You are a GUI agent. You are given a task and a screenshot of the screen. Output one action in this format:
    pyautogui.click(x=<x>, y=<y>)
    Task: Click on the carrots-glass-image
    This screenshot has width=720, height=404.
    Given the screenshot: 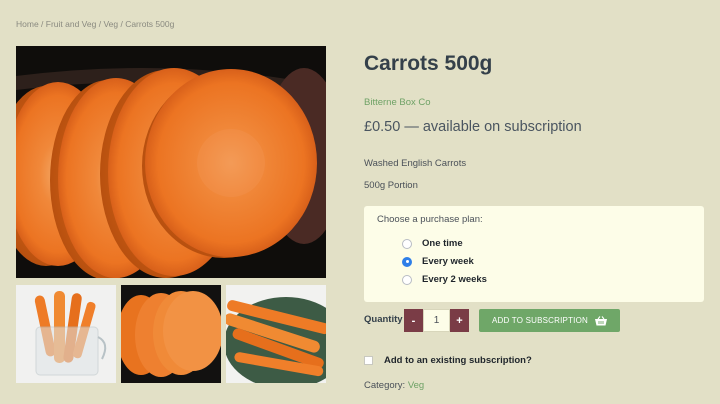 What is the action you would take?
    pyautogui.click(x=66, y=334)
    